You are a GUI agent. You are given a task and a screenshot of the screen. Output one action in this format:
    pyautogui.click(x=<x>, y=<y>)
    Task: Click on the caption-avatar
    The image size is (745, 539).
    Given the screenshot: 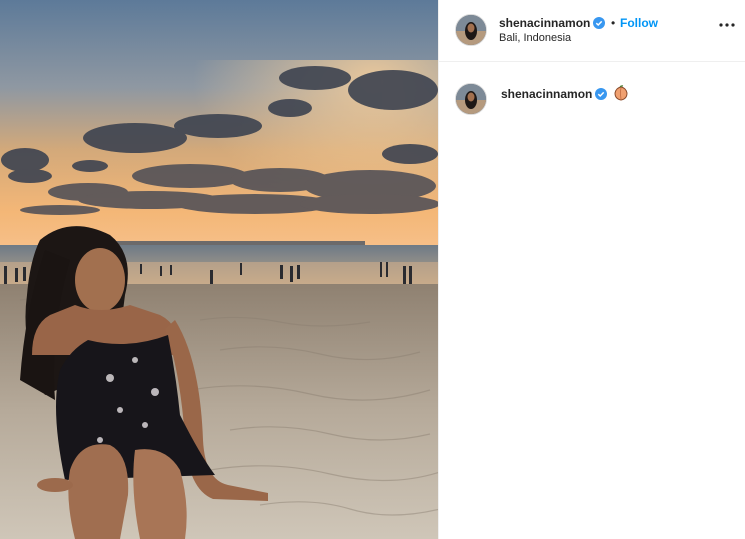 What is the action you would take?
    pyautogui.click(x=471, y=99)
    